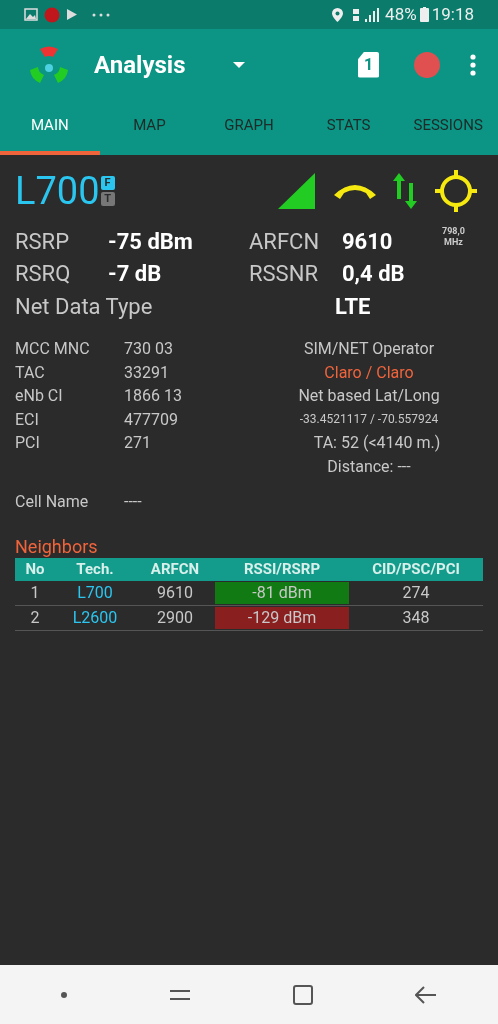 Image resolution: width=498 pixels, height=1024 pixels. What do you see at coordinates (52, 14) in the screenshot?
I see `app-icon` at bounding box center [52, 14].